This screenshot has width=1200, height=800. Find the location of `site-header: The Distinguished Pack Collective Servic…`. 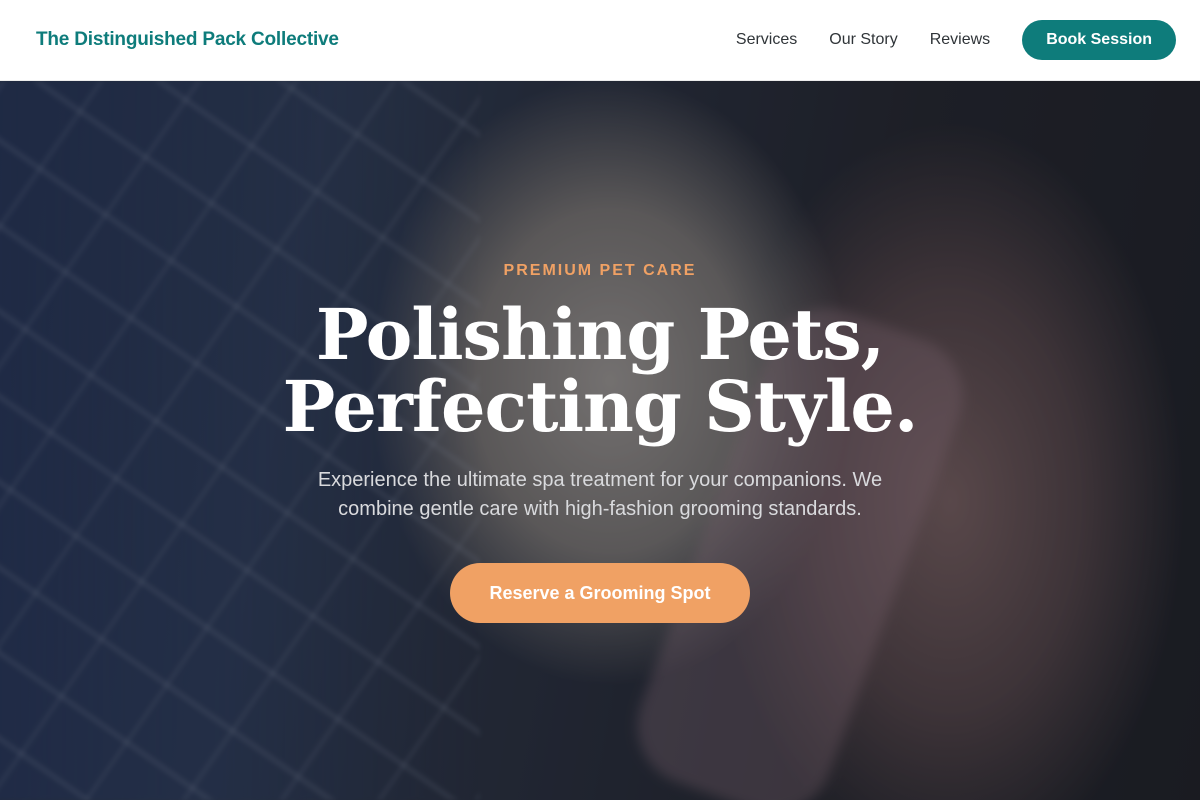

site-header: The Distinguished Pack Collective Servic… is located at coordinates (600, 40).